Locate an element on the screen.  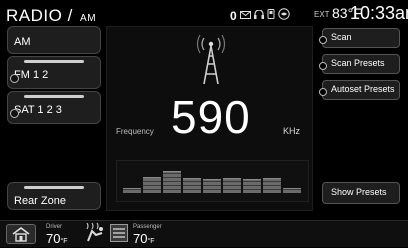
driver-label: Driver is located at coordinates (54, 227).